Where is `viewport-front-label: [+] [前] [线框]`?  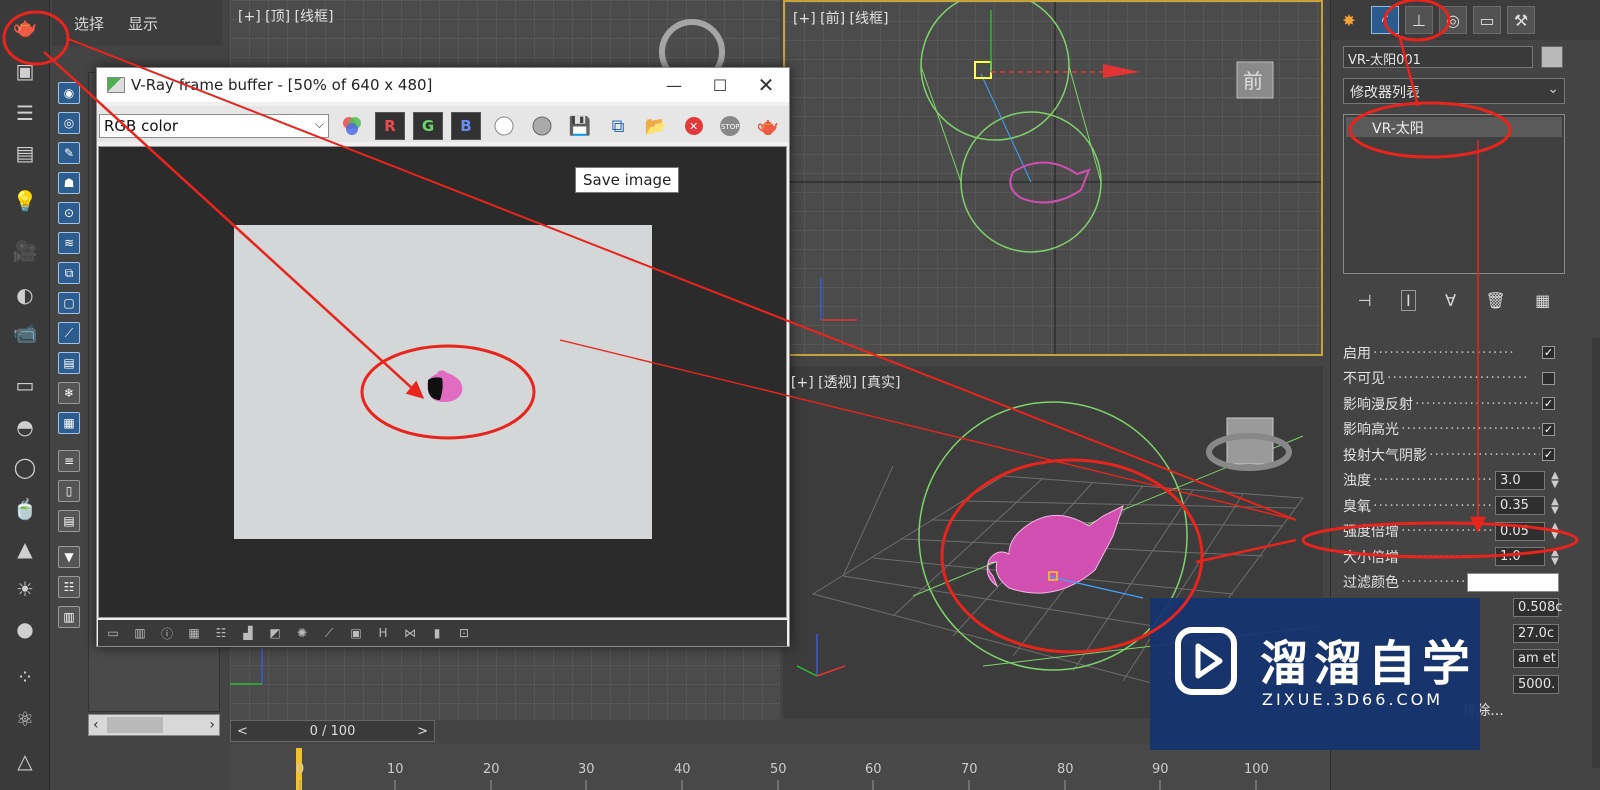 viewport-front-label: [+] [前] [线框] is located at coordinates (840, 18).